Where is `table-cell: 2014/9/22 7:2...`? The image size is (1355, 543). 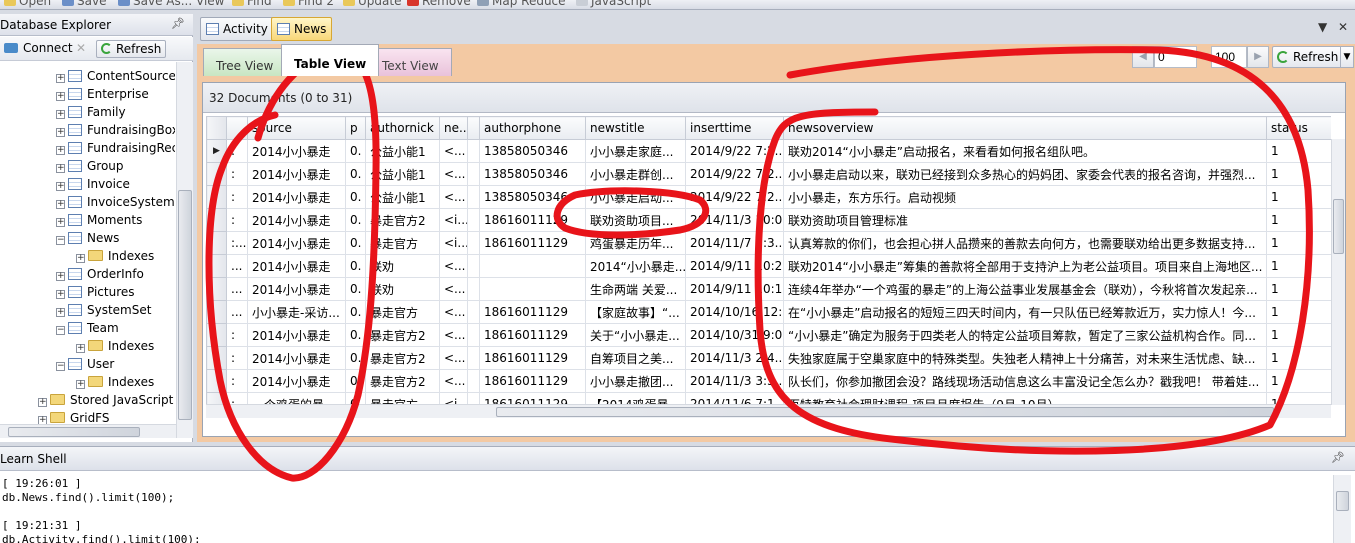
table-cell: 2014/9/22 7:2... is located at coordinates (734, 174).